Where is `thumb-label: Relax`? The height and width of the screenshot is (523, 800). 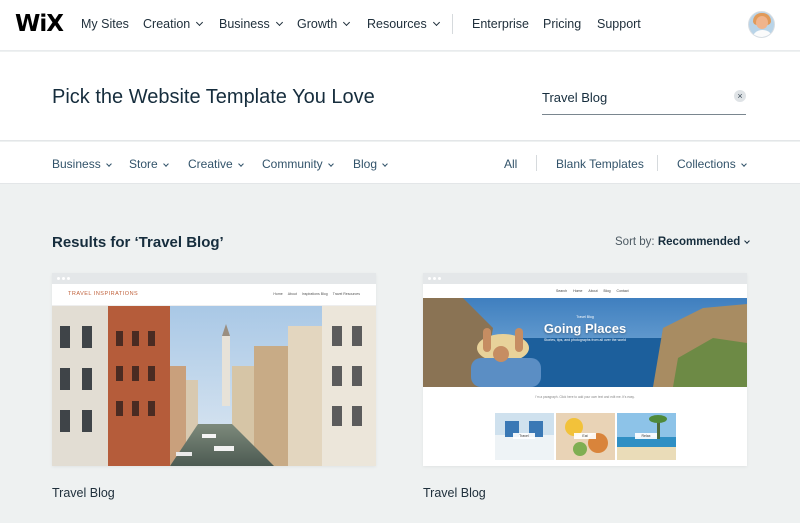
thumb-label: Relax is located at coordinates (646, 436).